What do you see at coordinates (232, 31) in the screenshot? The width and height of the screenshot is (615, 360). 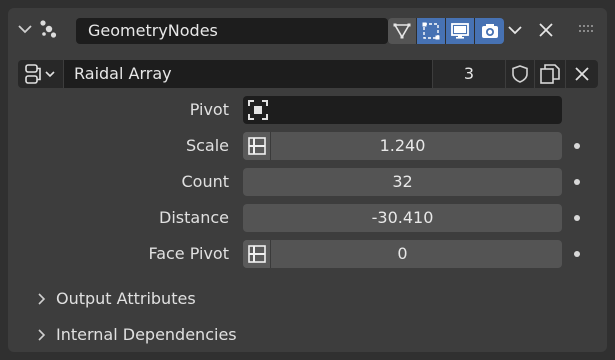 I see `modifier-name-field: GeometryNodes` at bounding box center [232, 31].